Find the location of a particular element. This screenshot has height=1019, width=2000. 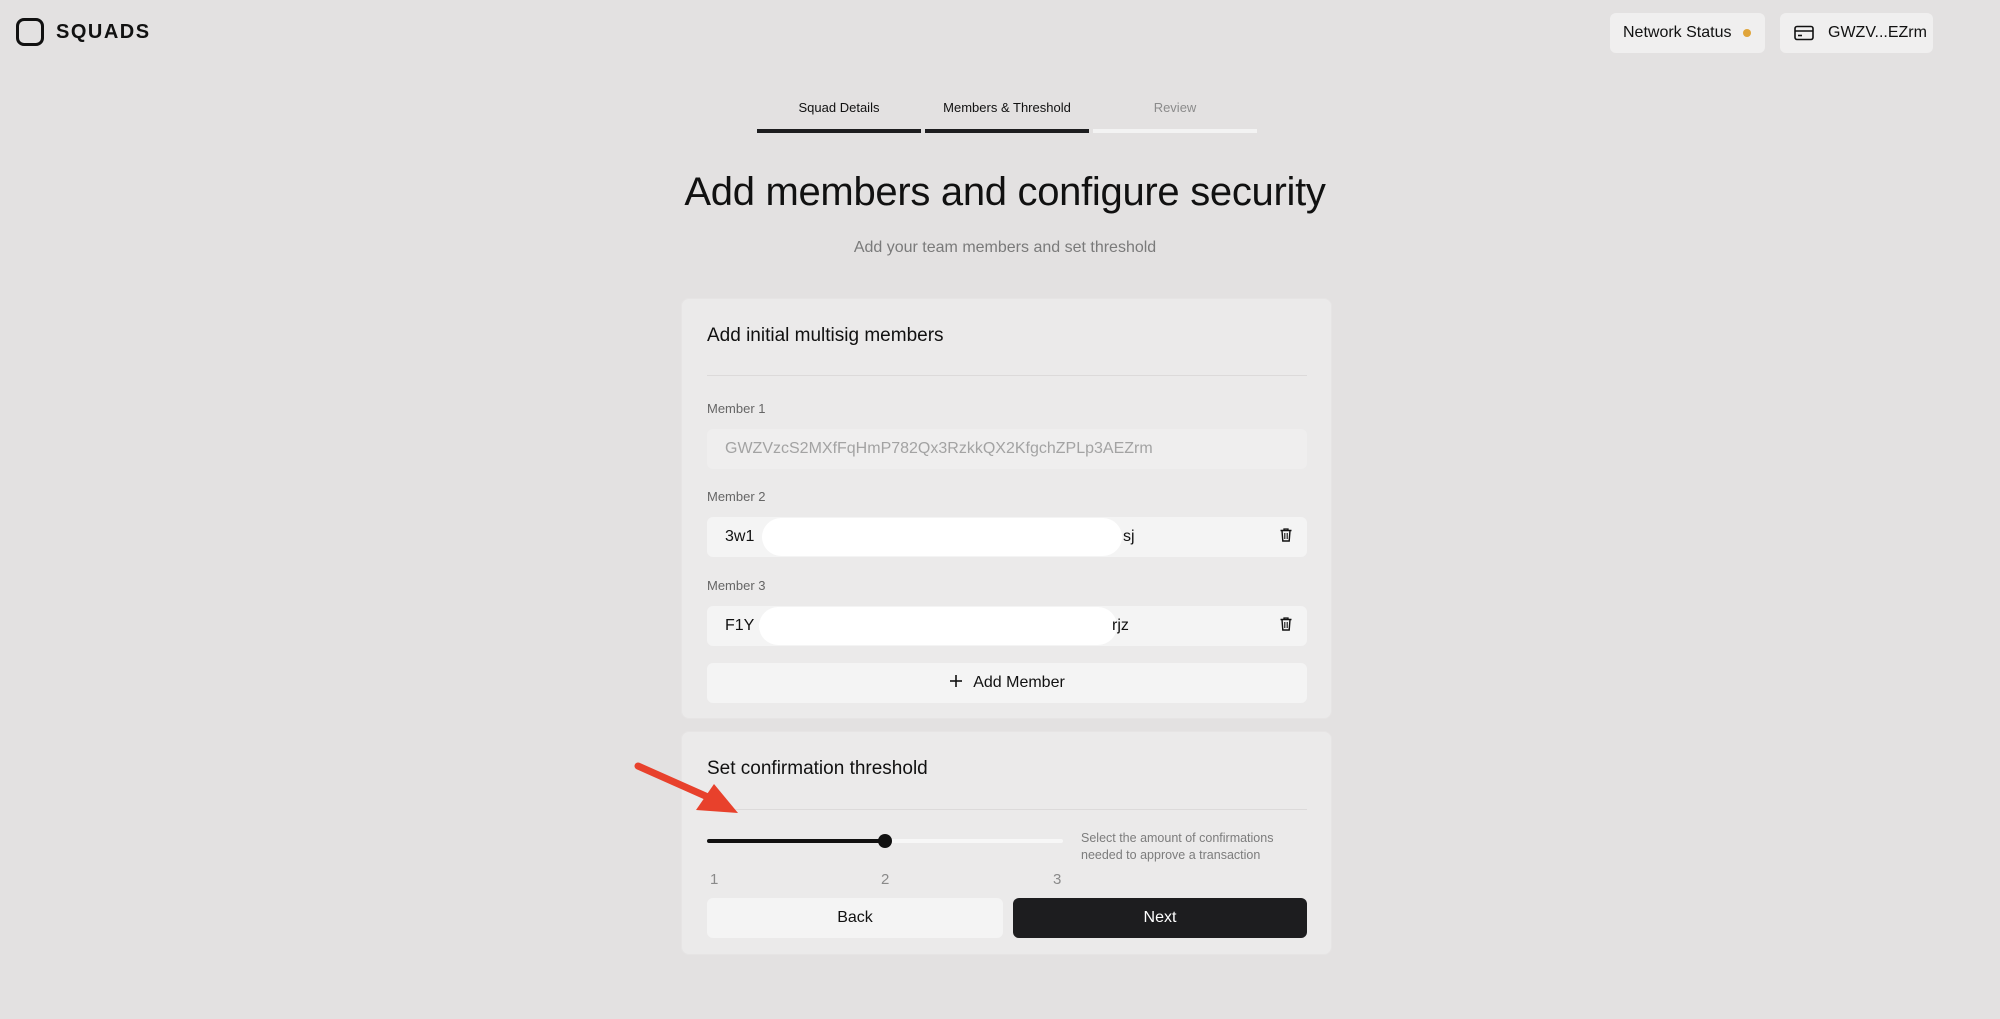

step-members-threshold: Members & Threshold is located at coordinates (1007, 116).